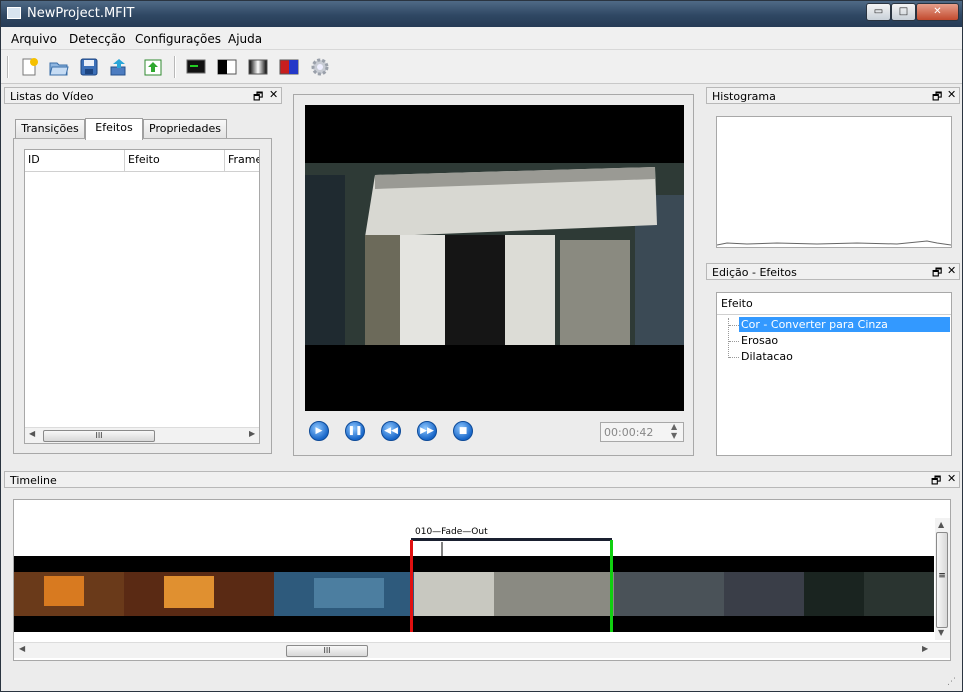 This screenshot has height=692, width=963. What do you see at coordinates (766, 356) in the screenshot?
I see `tree-item: Dilatacao` at bounding box center [766, 356].